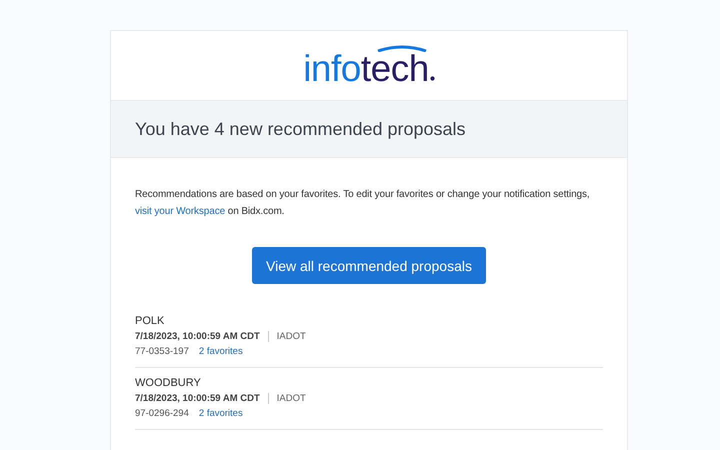  Describe the element at coordinates (300, 129) in the screenshot. I see `heading: You have 4 new recommended proposals` at that location.